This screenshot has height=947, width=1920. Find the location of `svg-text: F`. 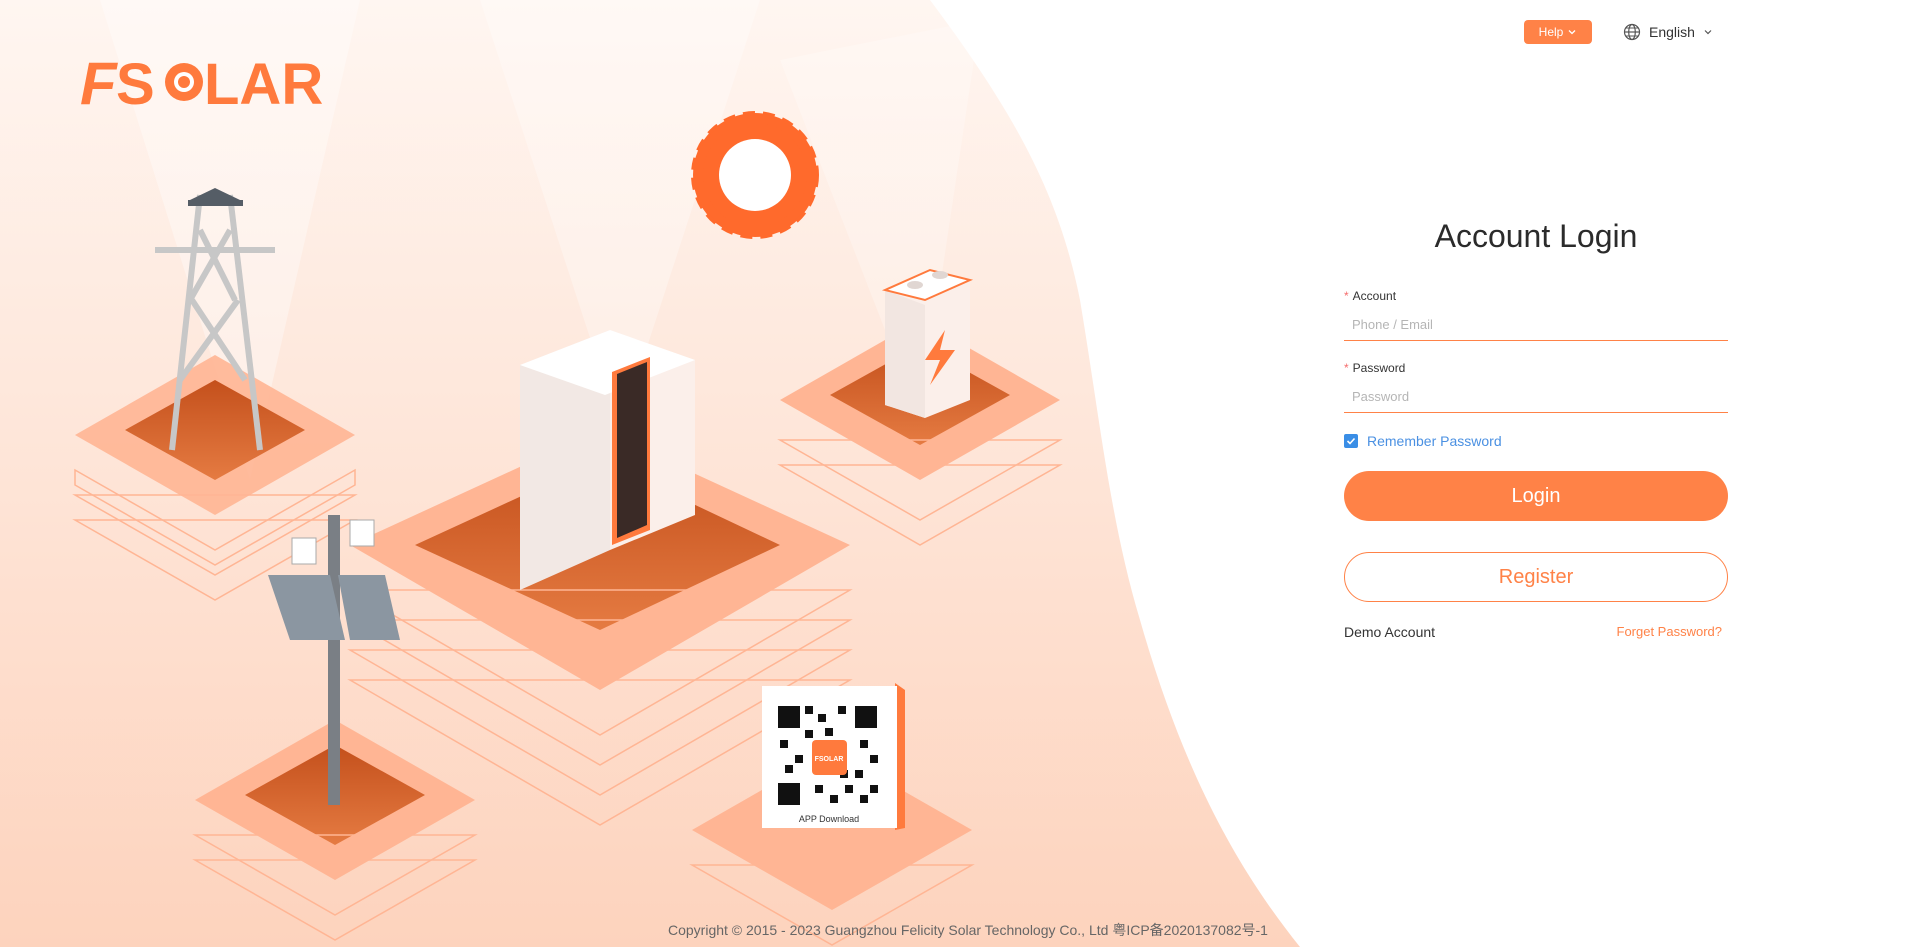

svg-text: F is located at coordinates (99, 83).